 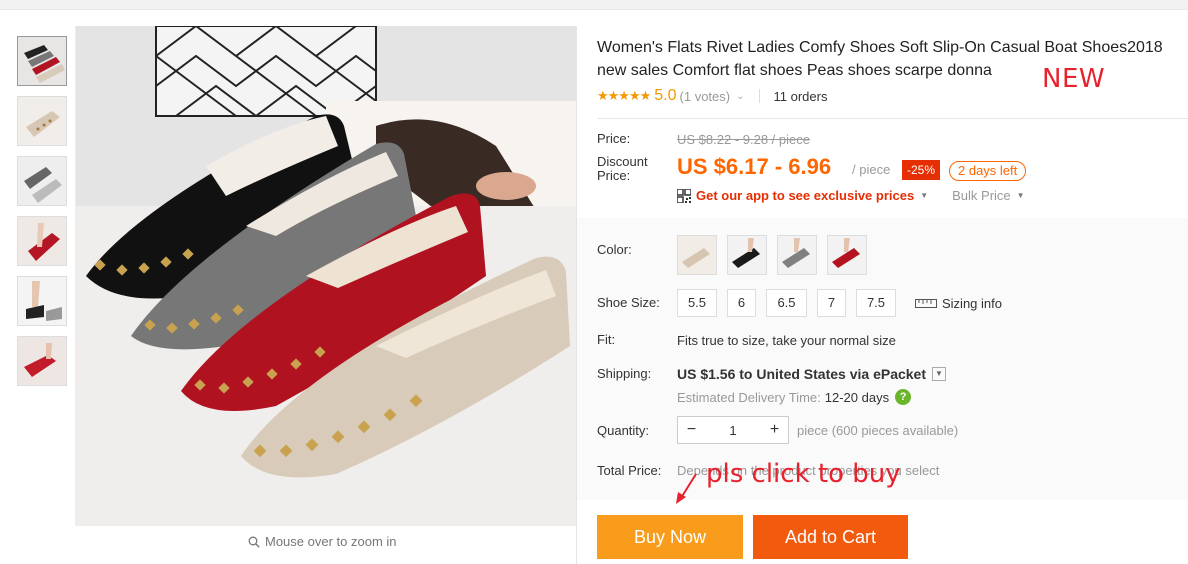 What do you see at coordinates (670, 537) in the screenshot?
I see `buy-now-button: Buy Now` at bounding box center [670, 537].